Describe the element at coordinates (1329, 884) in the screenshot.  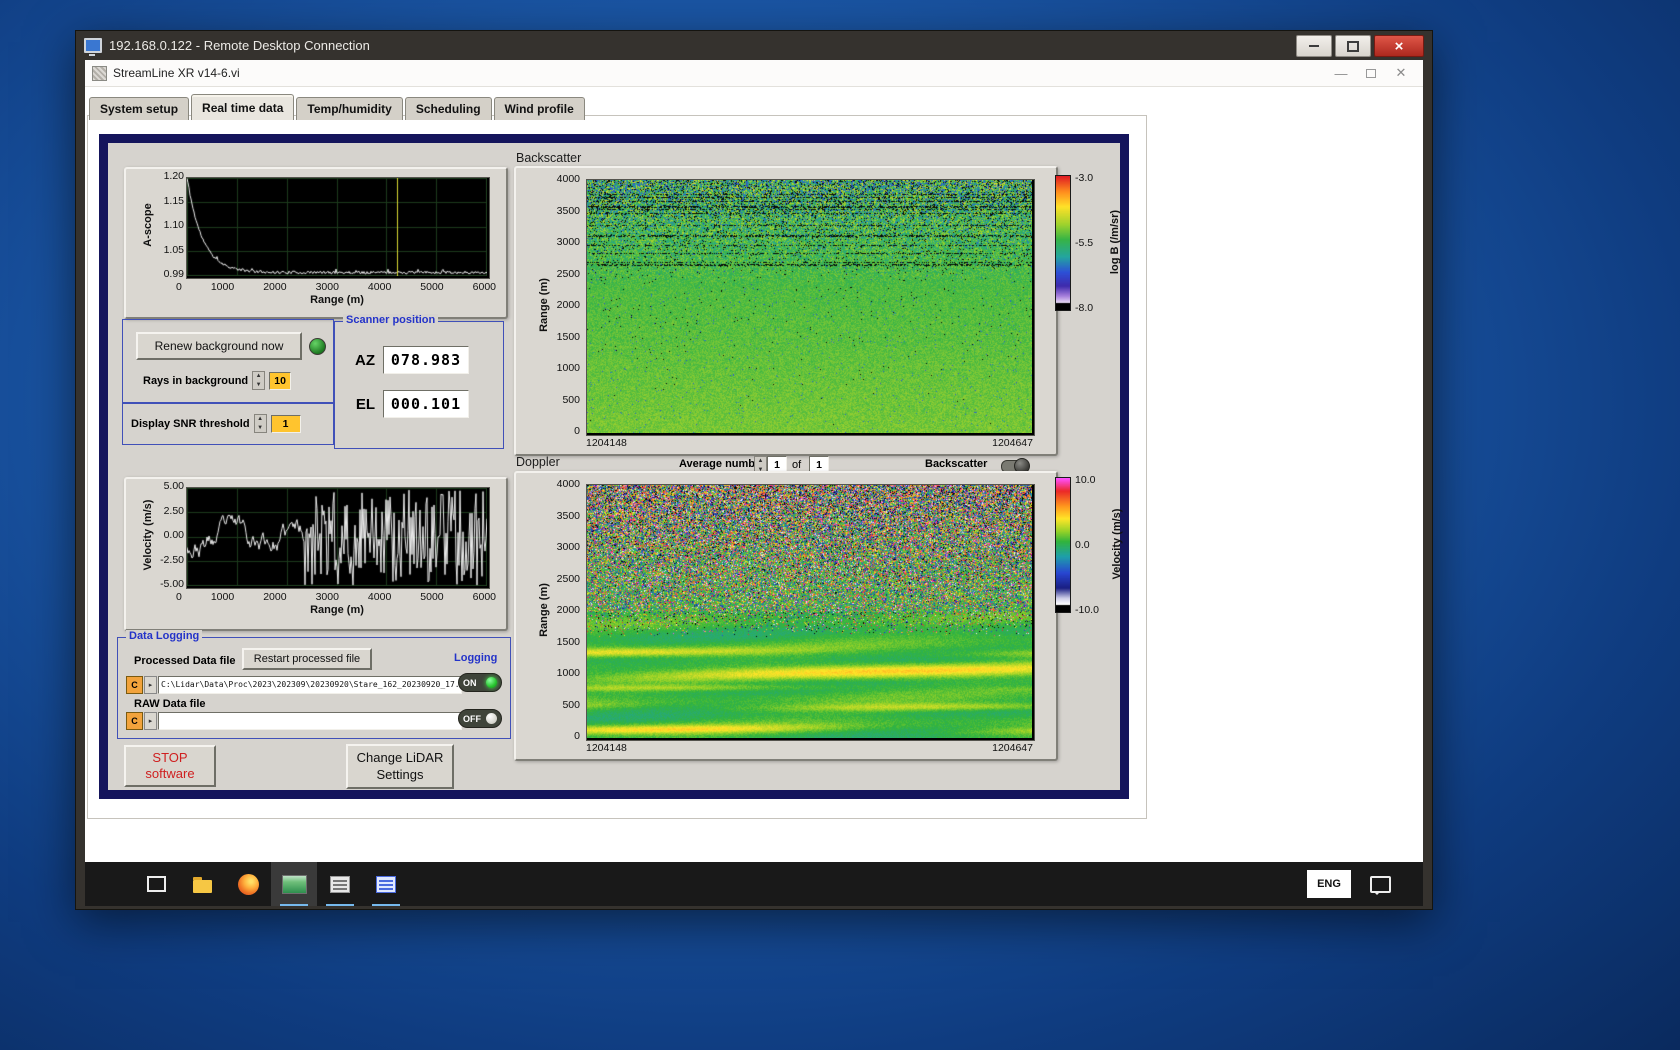
I see `language-indicator: ENG` at that location.